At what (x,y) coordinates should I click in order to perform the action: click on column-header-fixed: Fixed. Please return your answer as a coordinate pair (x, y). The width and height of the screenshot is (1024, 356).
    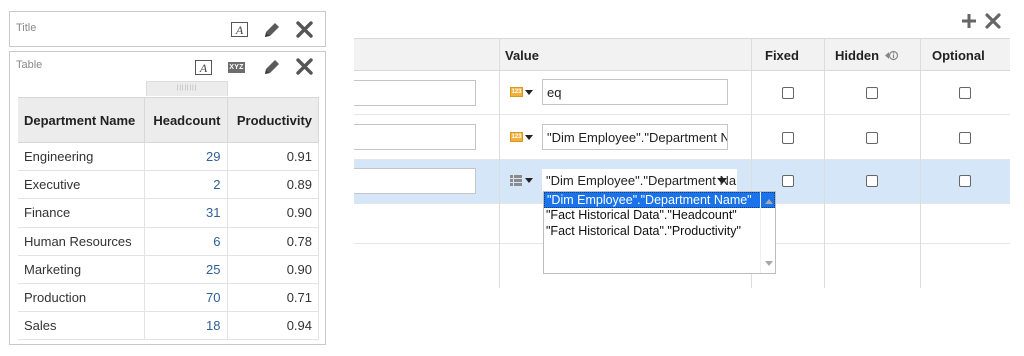
    Looking at the image, I should click on (782, 55).